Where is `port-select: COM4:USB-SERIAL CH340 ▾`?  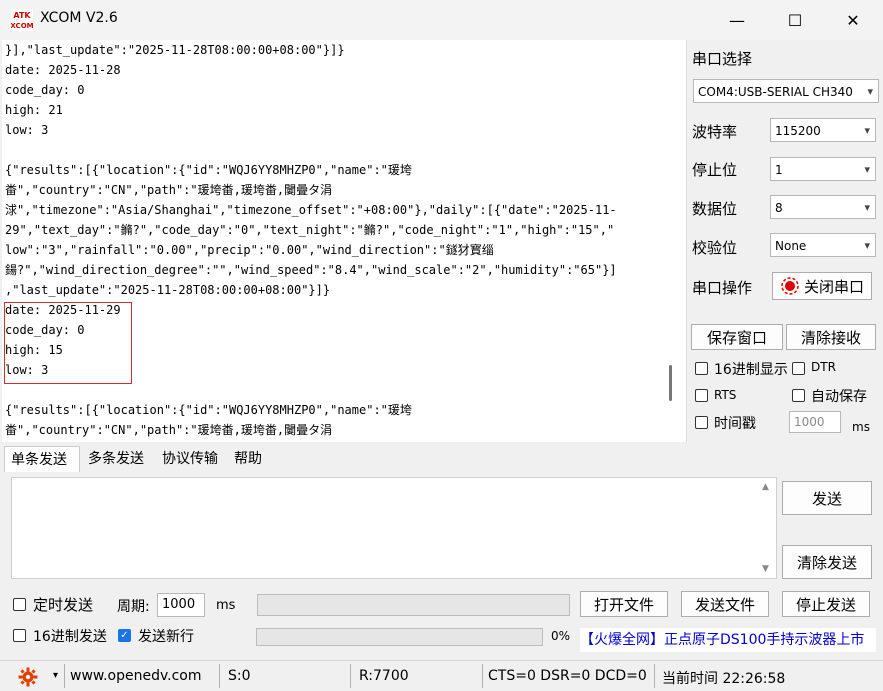 port-select: COM4:USB-SERIAL CH340 ▾ is located at coordinates (786, 91).